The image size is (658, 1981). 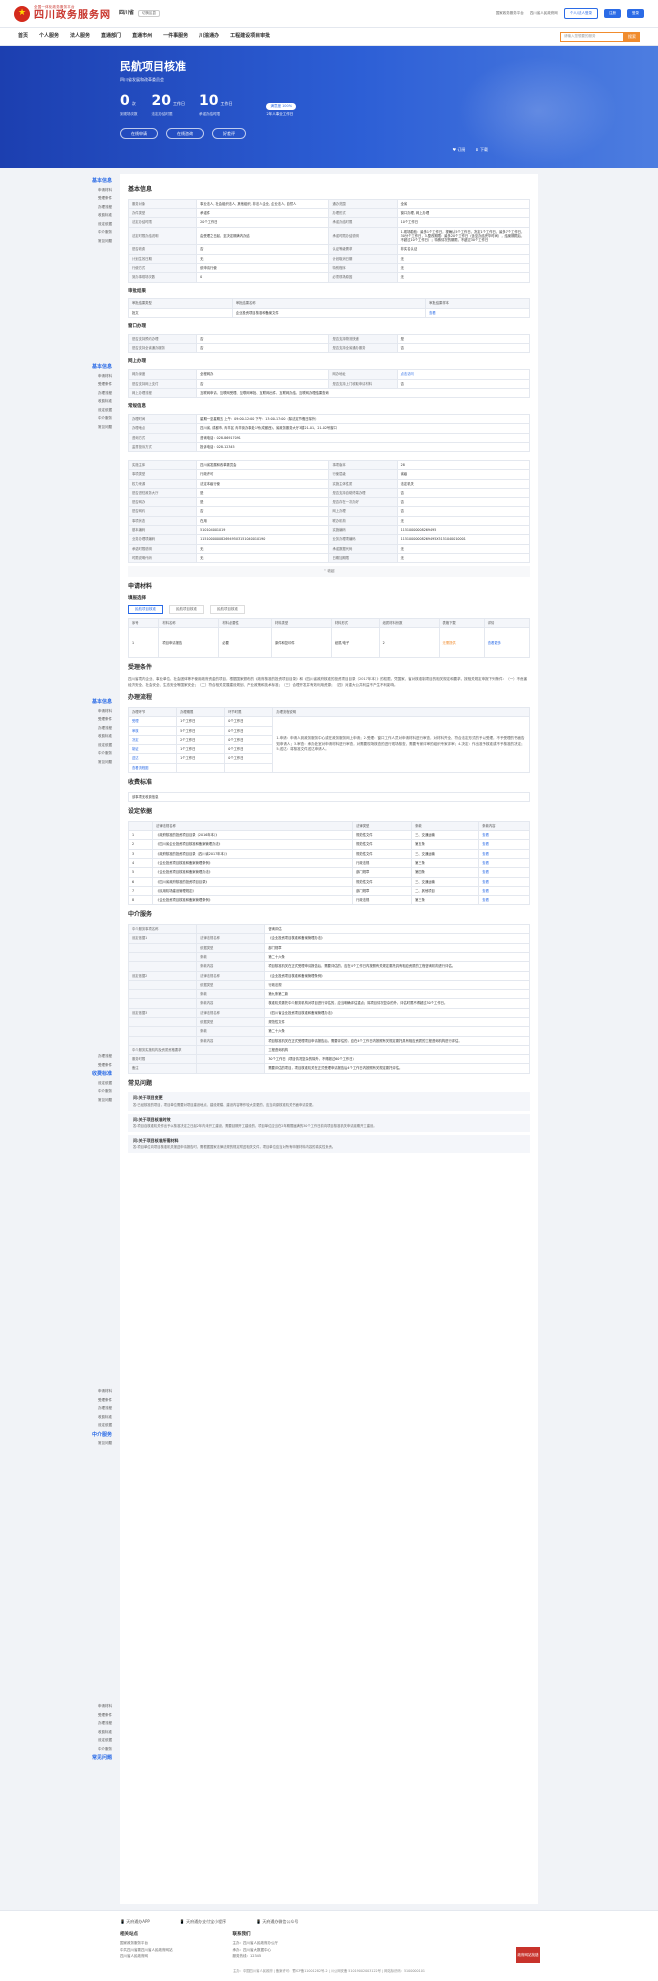 I want to click on process-flowchart-link: 查看流程图, so click(x=152, y=767).